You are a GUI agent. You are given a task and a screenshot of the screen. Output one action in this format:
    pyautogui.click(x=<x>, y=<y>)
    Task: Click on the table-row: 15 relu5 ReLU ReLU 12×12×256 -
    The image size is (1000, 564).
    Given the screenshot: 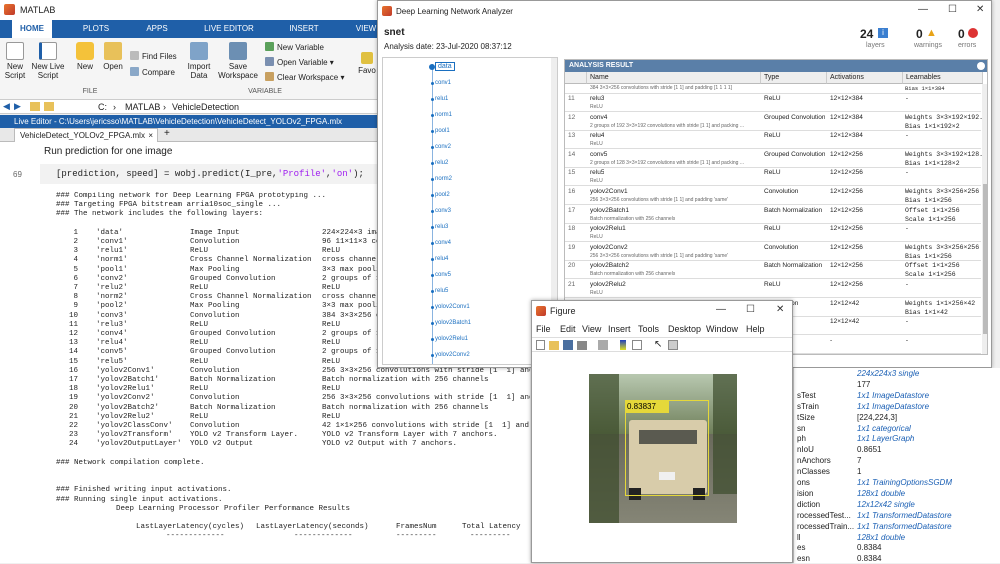 What is the action you would take?
    pyautogui.click(x=773, y=177)
    